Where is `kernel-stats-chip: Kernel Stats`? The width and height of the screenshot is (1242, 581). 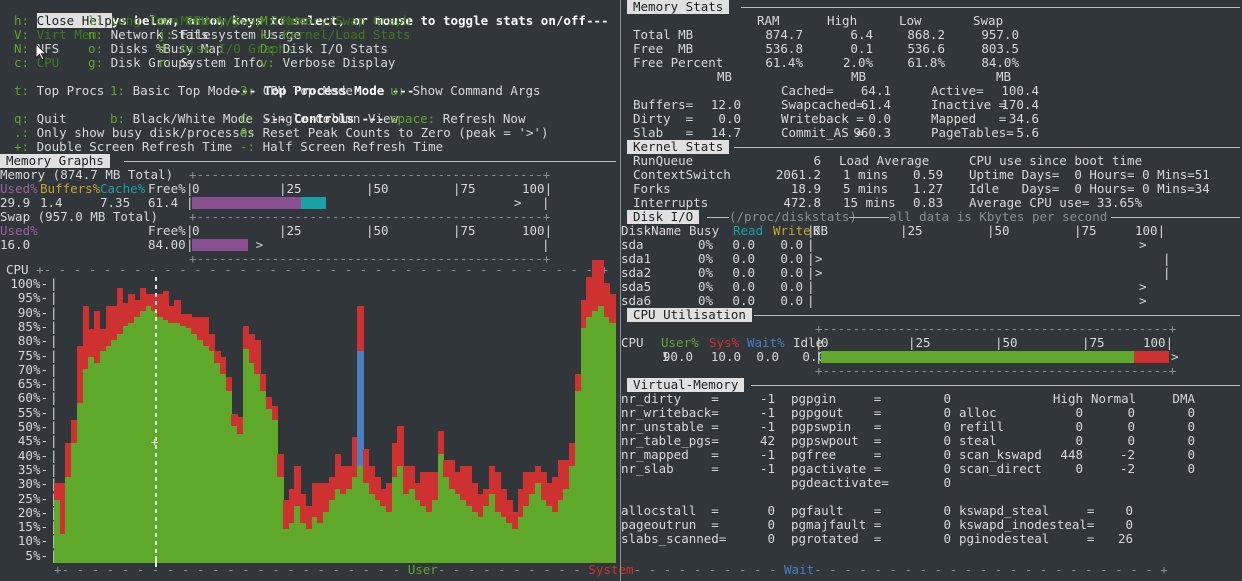 kernel-stats-chip: Kernel Stats is located at coordinates (678, 147).